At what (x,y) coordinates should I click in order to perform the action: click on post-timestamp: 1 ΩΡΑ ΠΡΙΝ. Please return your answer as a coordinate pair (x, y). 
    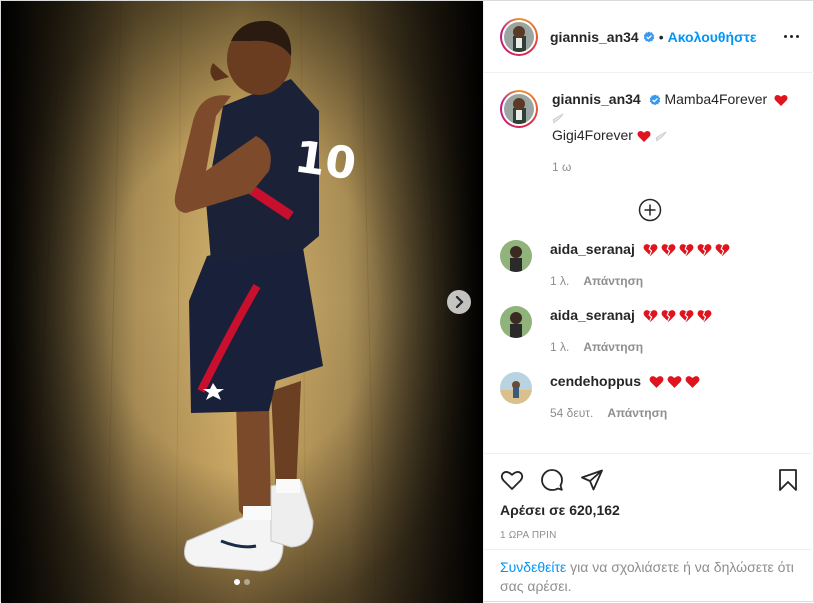
    Looking at the image, I should click on (650, 535).